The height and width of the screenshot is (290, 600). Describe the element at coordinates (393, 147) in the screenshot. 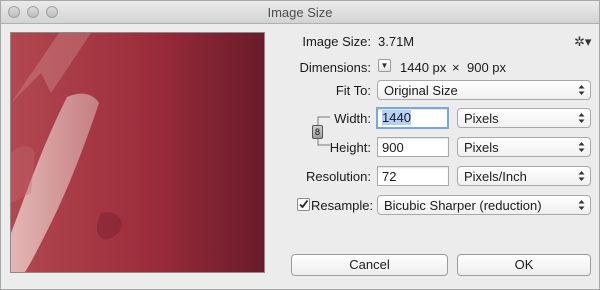

I see `height-value: 900` at that location.